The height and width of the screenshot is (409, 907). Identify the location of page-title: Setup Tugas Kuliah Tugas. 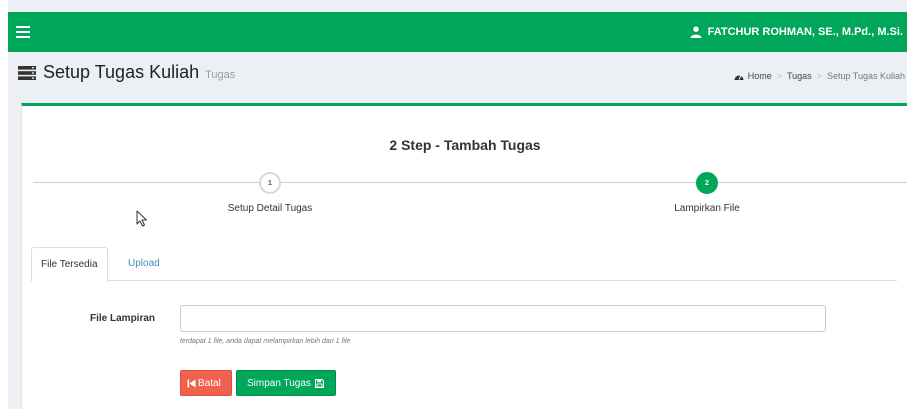
(126, 72).